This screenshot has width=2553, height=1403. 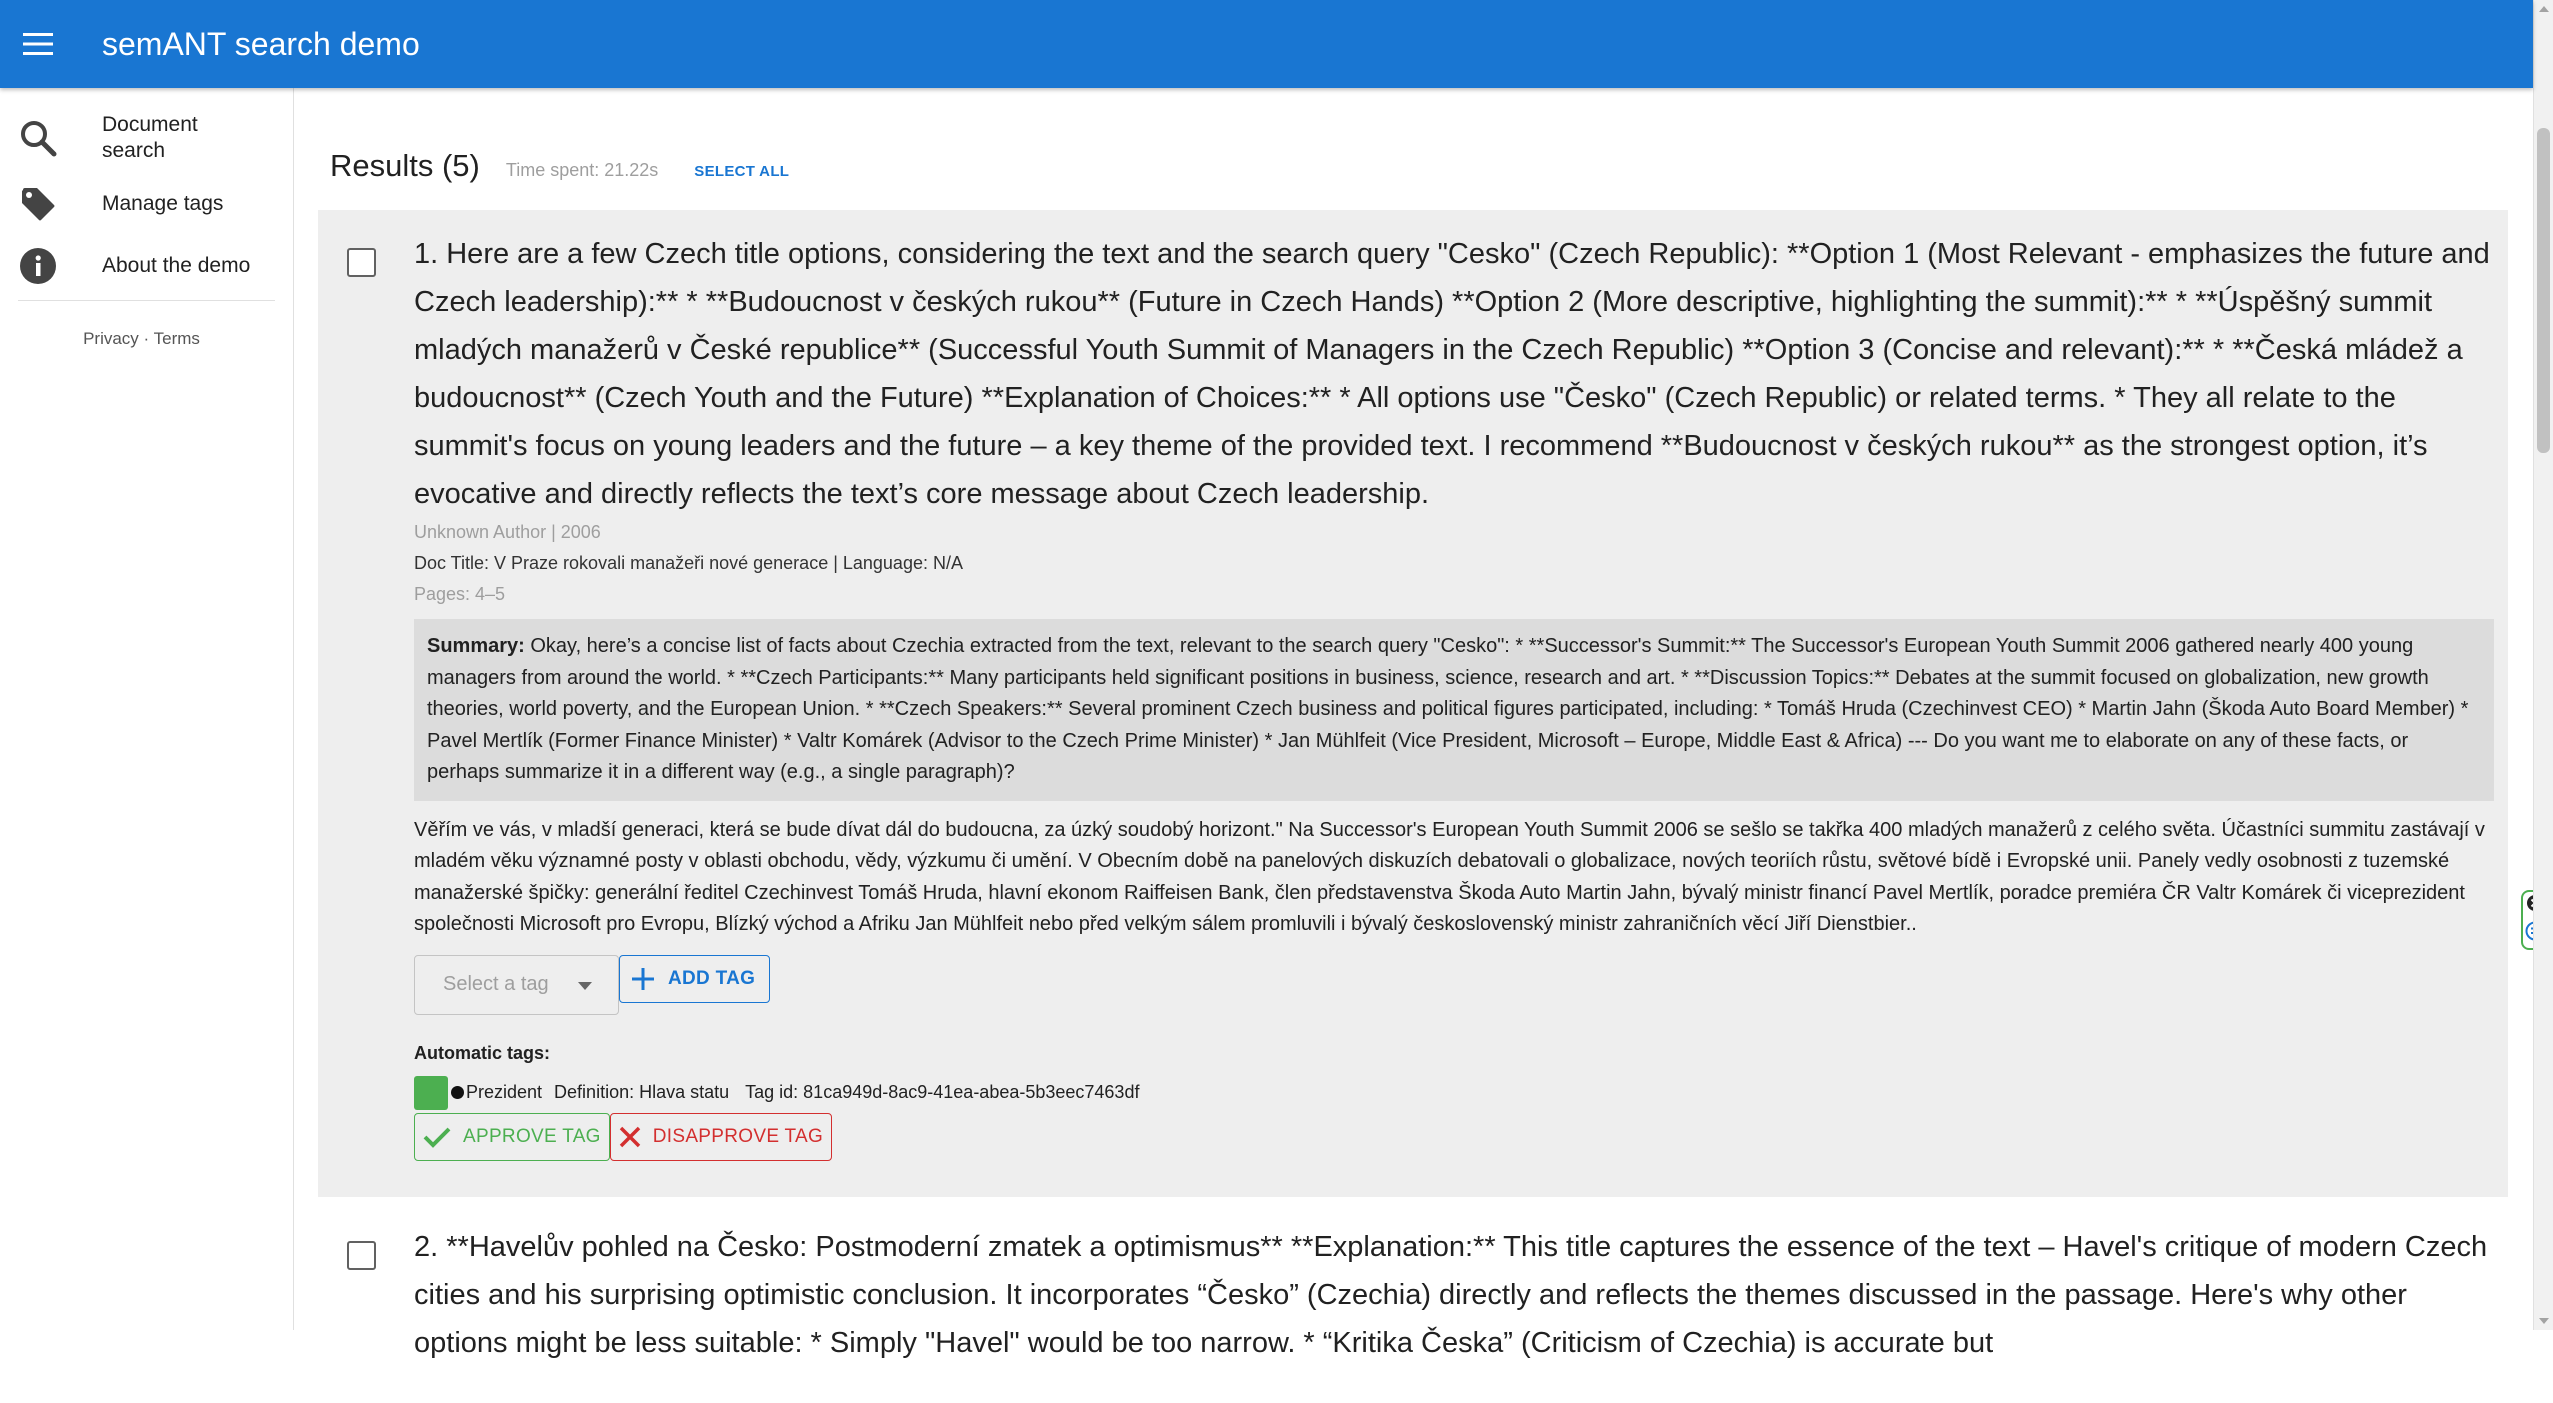 What do you see at coordinates (2543, 290) in the screenshot?
I see `scrollbar-thumb` at bounding box center [2543, 290].